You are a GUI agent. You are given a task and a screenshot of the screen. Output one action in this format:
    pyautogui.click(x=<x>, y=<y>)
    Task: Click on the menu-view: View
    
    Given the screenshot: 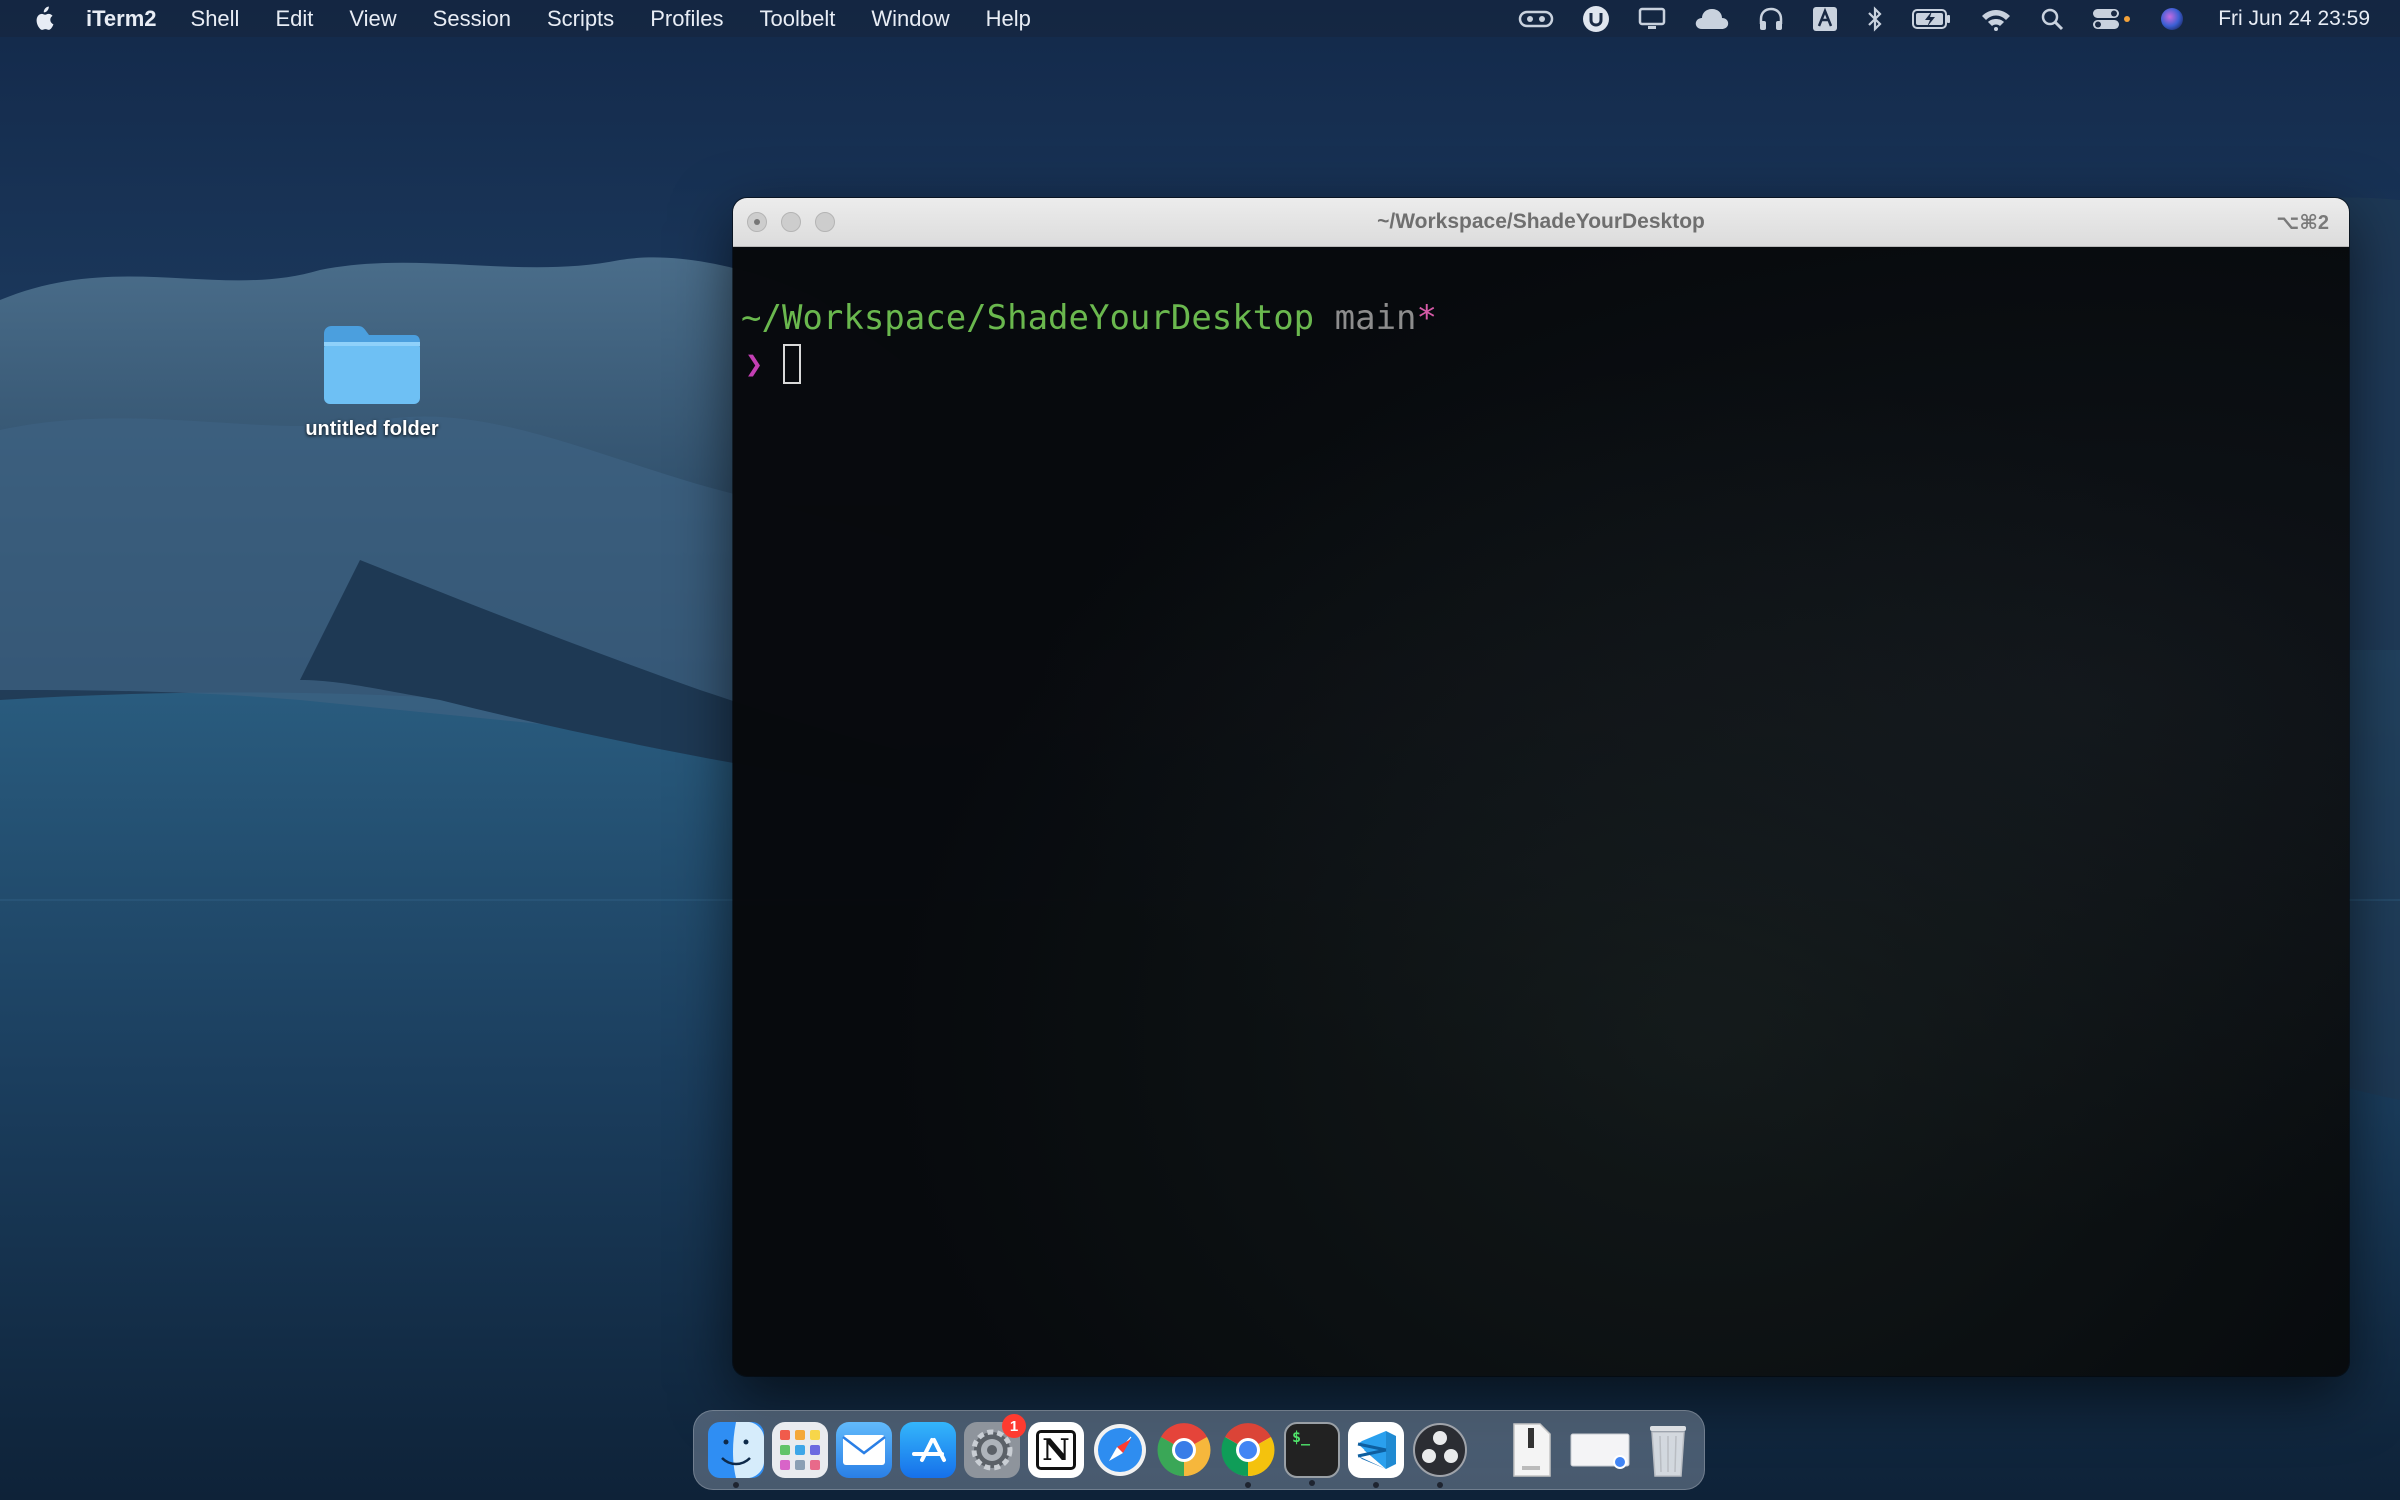 What is the action you would take?
    pyautogui.click(x=372, y=19)
    